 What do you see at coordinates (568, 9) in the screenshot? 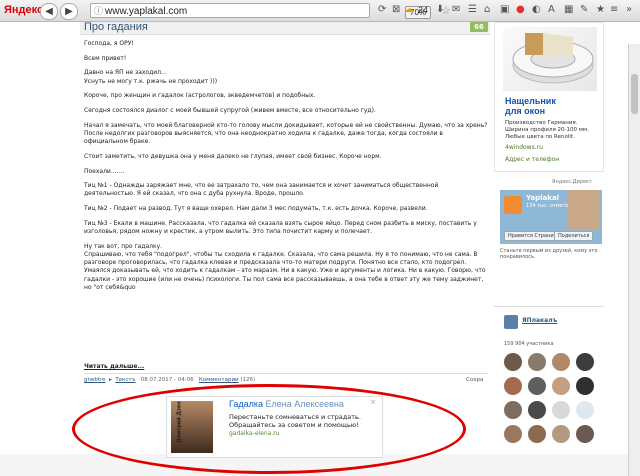
I see `screenshot-icon: ▦` at bounding box center [568, 9].